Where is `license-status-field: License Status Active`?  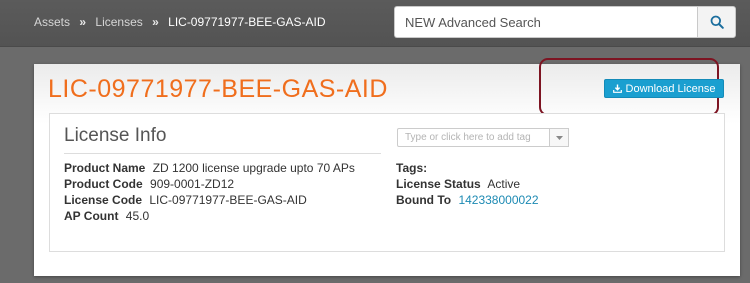 license-status-field: License Status Active is located at coordinates (458, 184).